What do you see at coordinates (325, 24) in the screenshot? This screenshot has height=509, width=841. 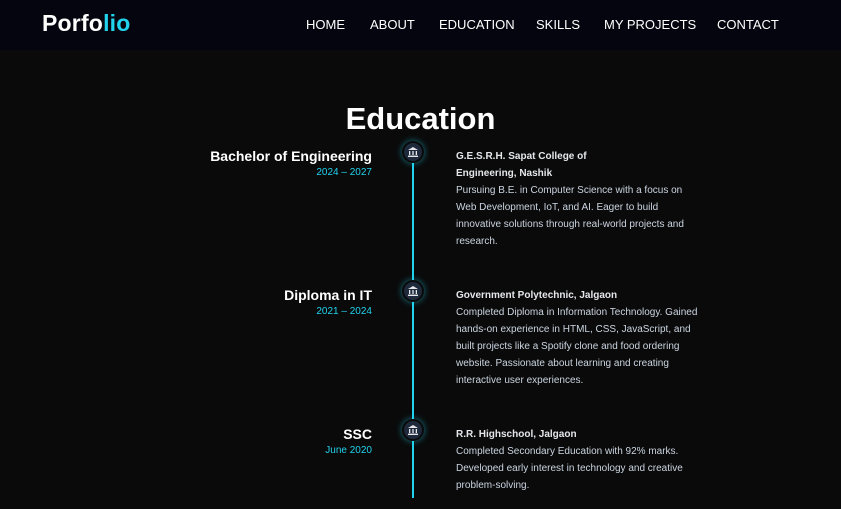 I see `nav-link-home: HOME` at bounding box center [325, 24].